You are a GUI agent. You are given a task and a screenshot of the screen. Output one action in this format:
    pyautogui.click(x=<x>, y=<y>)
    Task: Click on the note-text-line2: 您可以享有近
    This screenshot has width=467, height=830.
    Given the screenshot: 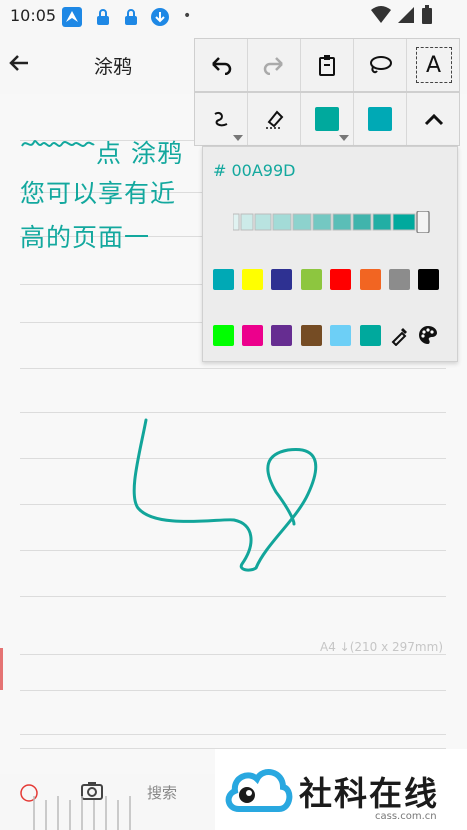 What is the action you would take?
    pyautogui.click(x=98, y=193)
    